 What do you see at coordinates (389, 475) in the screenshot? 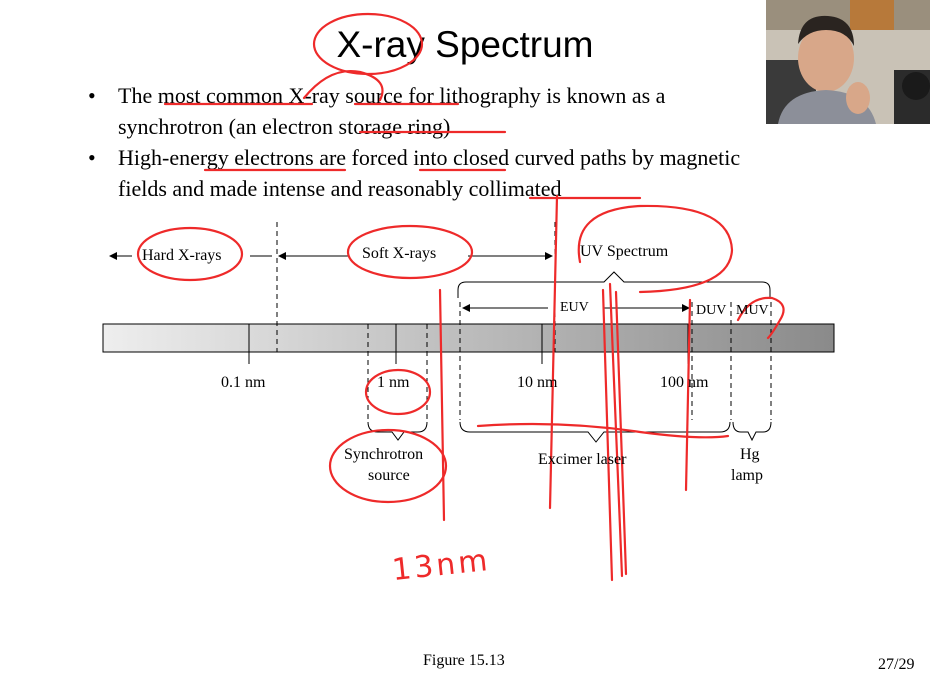
I see `synchrotron-label-line2: source` at bounding box center [389, 475].